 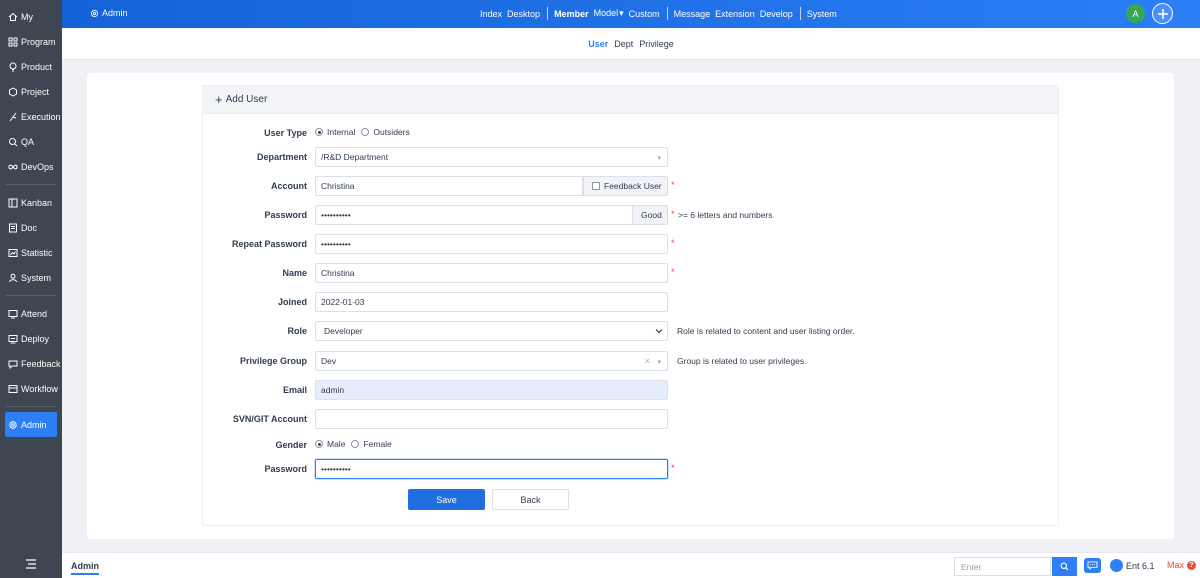 I want to click on name-input: Christina, so click(x=491, y=273).